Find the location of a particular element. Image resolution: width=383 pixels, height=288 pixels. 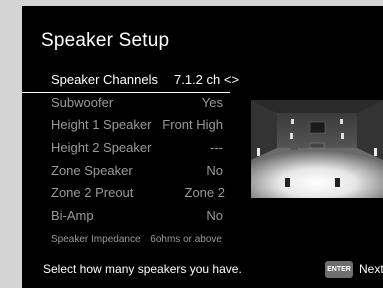

menu-item-speaker-impedance: Speaker Impedance 6ohms or above is located at coordinates (122, 240).